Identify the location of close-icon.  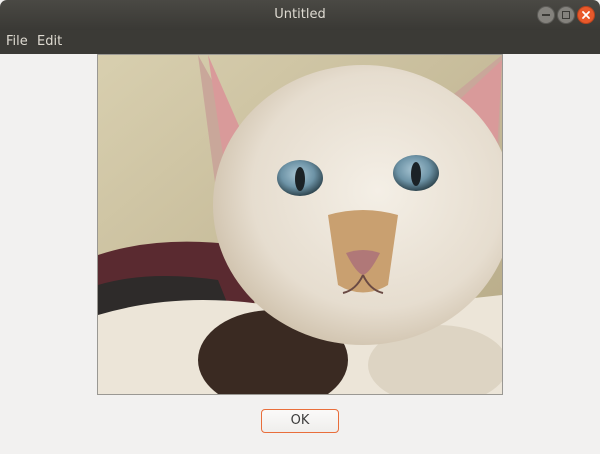
(586, 15).